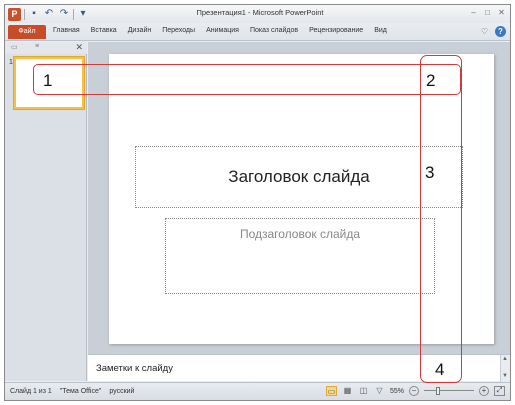  What do you see at coordinates (37, 46) in the screenshot?
I see `outline-tab-icon: ≡` at bounding box center [37, 46].